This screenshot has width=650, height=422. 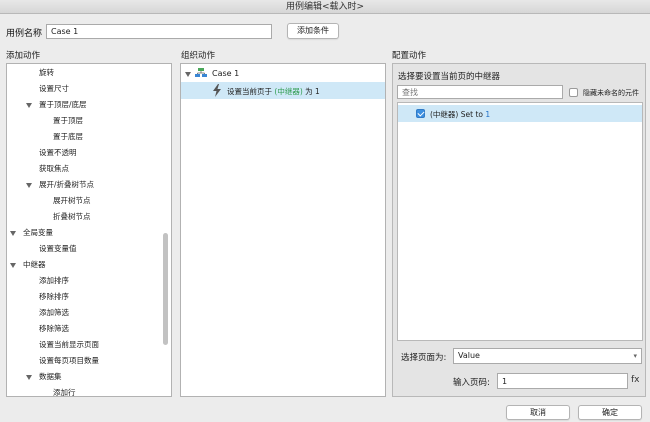 I want to click on widget-select-checkbox, so click(x=420, y=113).